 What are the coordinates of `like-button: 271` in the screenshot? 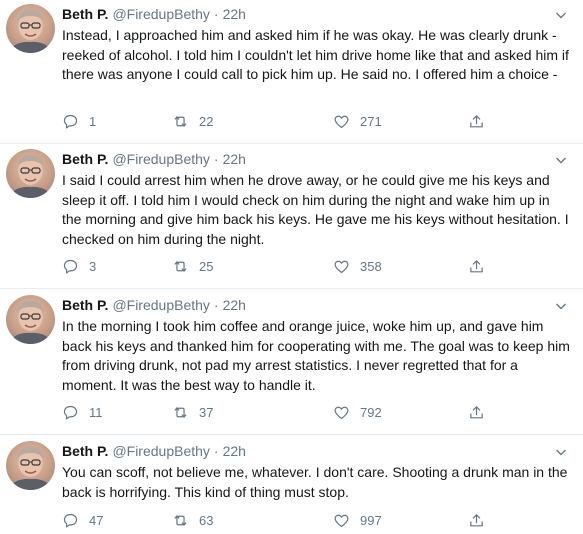 It's located at (357, 121).